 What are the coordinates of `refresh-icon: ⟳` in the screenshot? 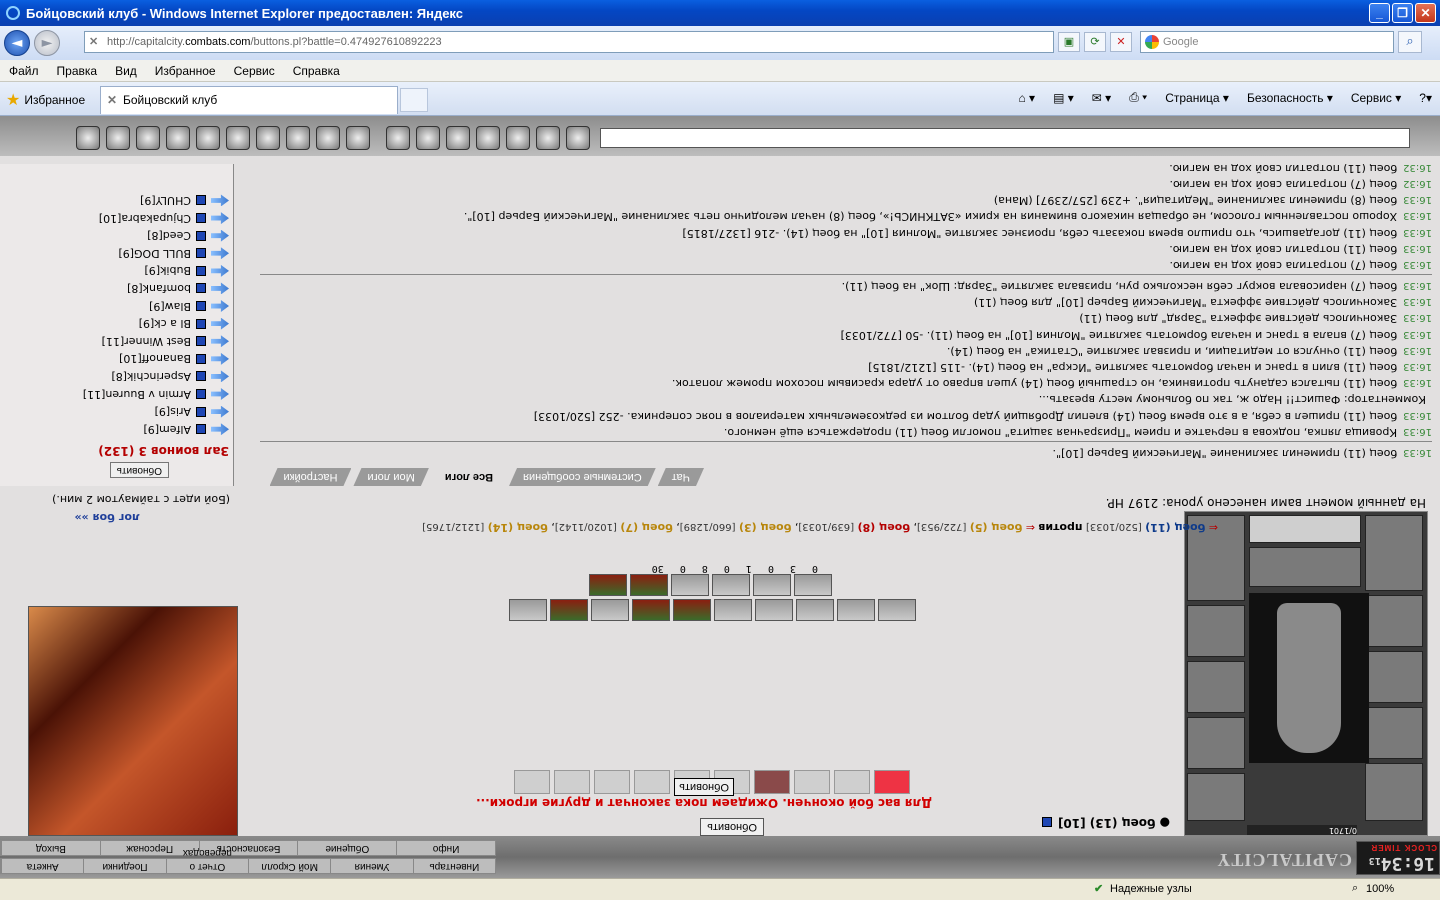 It's located at (1095, 42).